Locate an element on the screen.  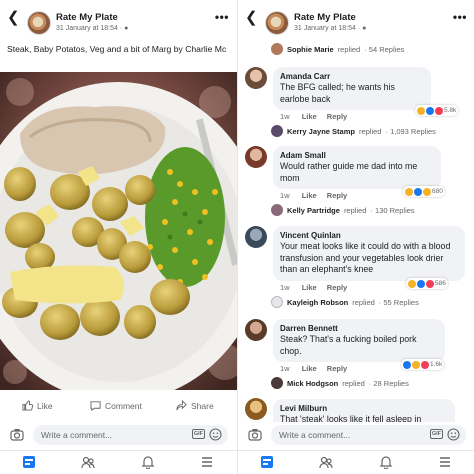
reaction-summary: 5.8k is located at coordinates (437, 110).